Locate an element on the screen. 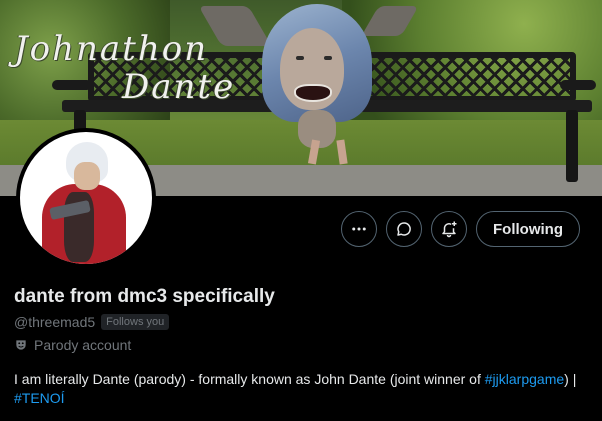 This screenshot has width=602, height=421. profile-avatar is located at coordinates (86, 198).